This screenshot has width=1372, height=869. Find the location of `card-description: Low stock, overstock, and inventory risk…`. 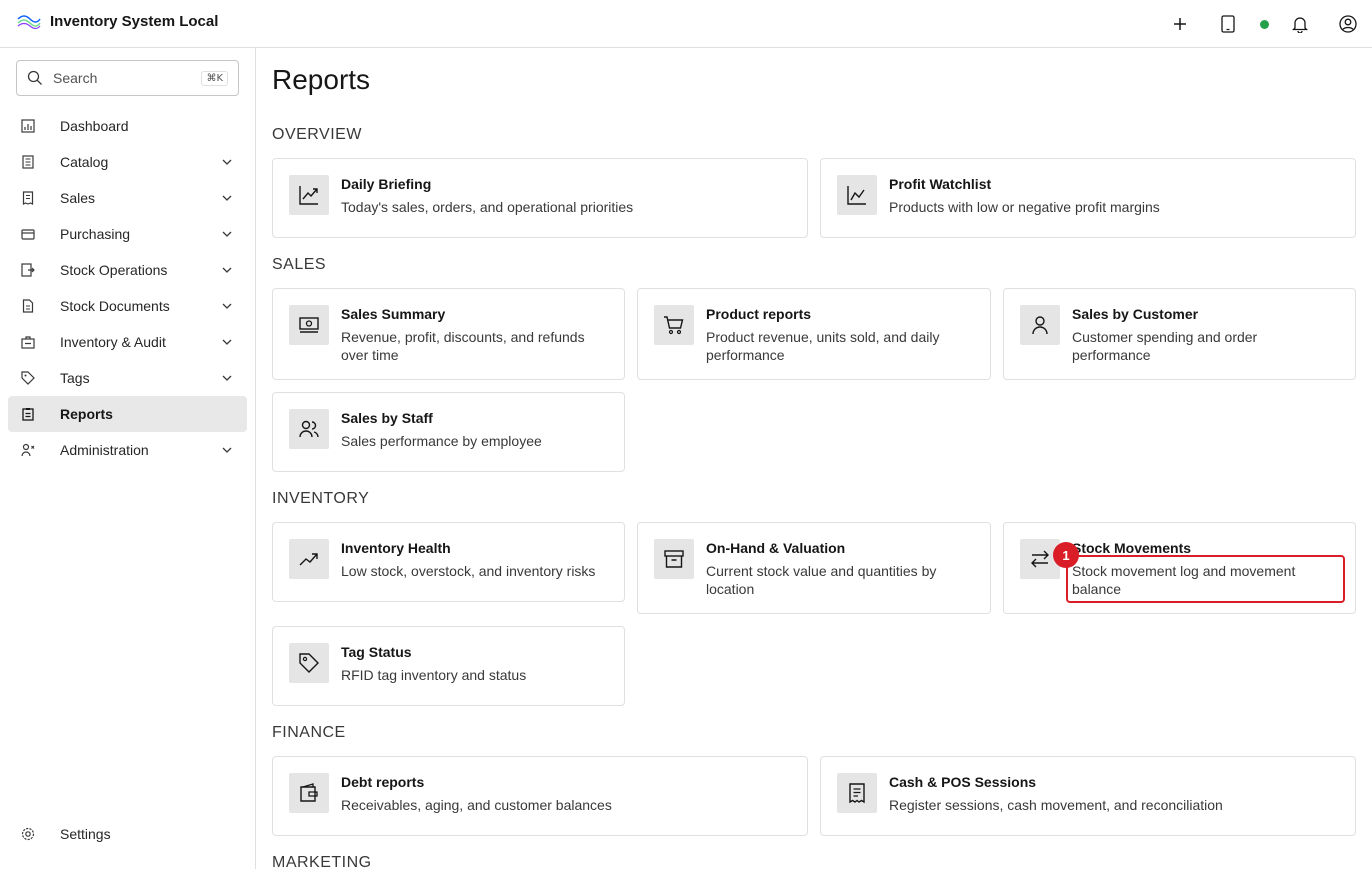

card-description: Low stock, overstock, and inventory risk… is located at coordinates (468, 571).